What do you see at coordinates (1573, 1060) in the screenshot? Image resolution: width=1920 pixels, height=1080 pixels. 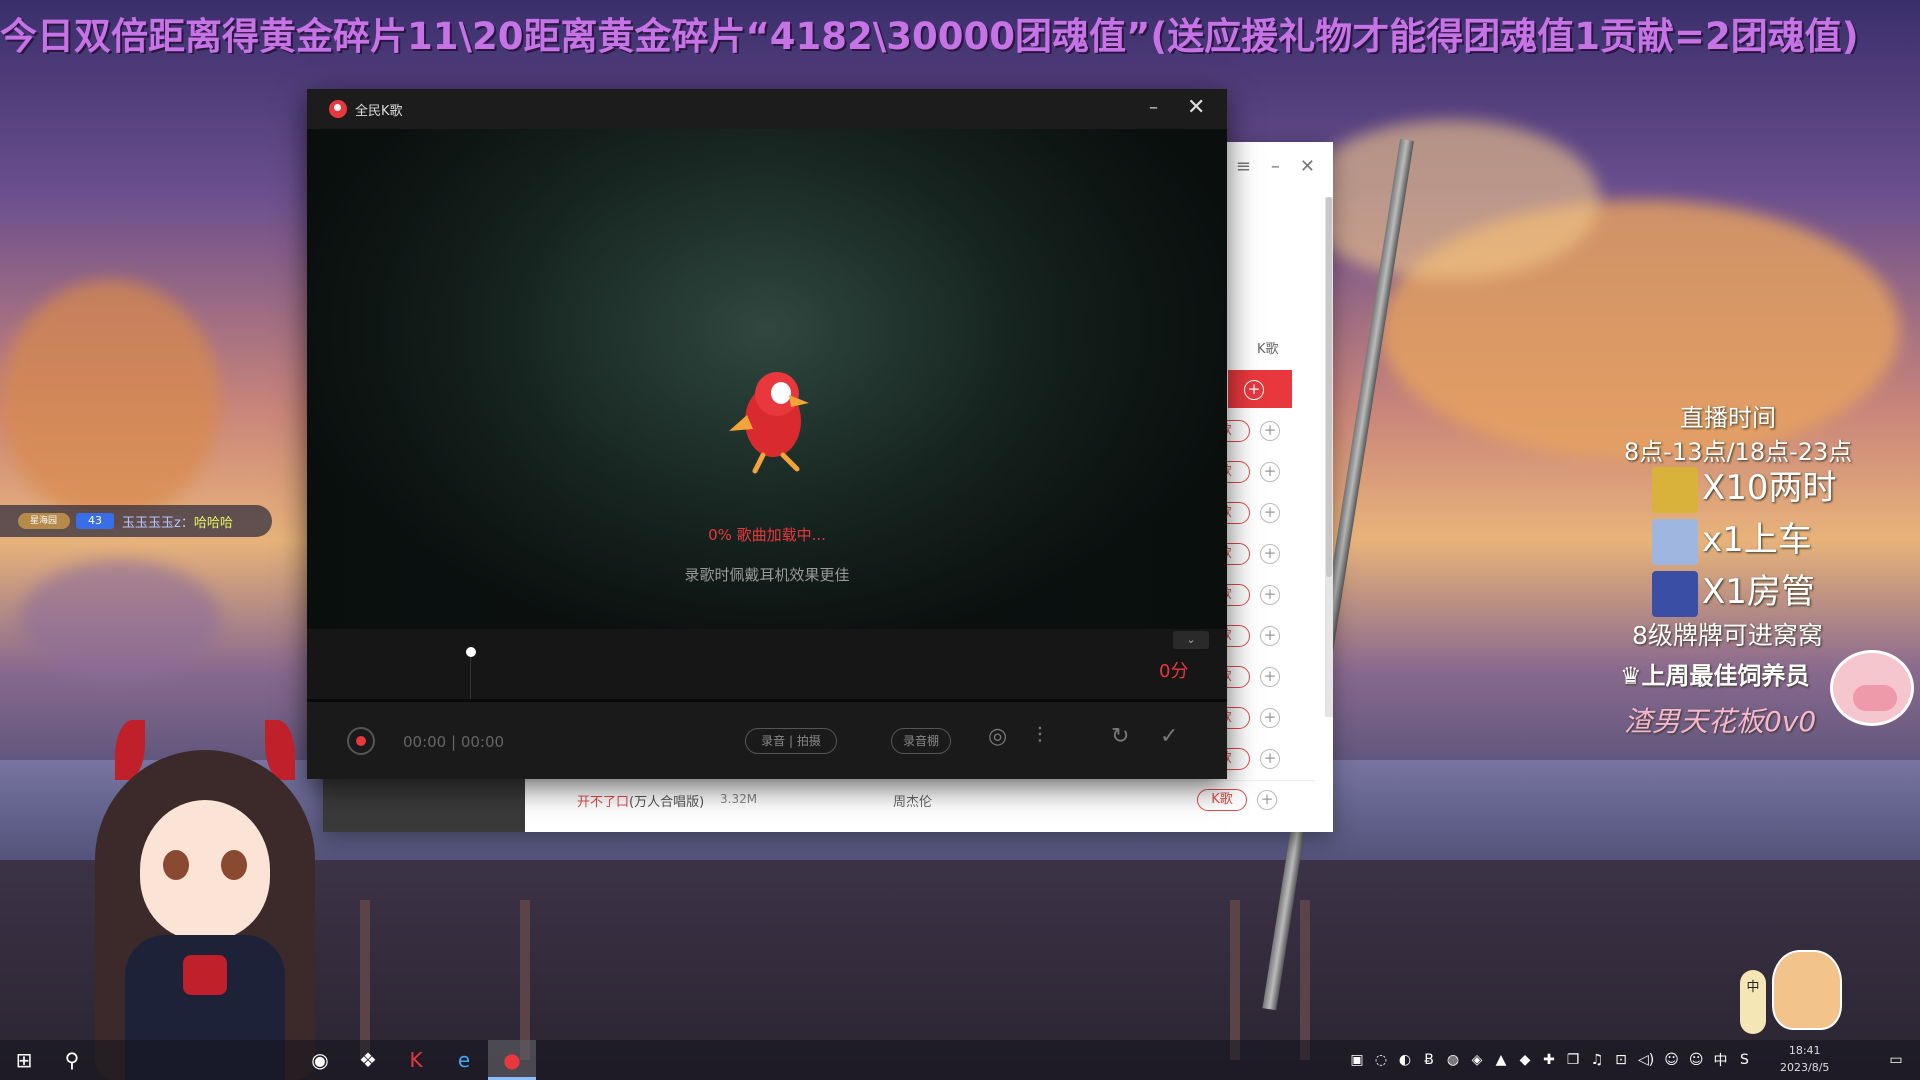 I see `tray-icon: ❐` at bounding box center [1573, 1060].